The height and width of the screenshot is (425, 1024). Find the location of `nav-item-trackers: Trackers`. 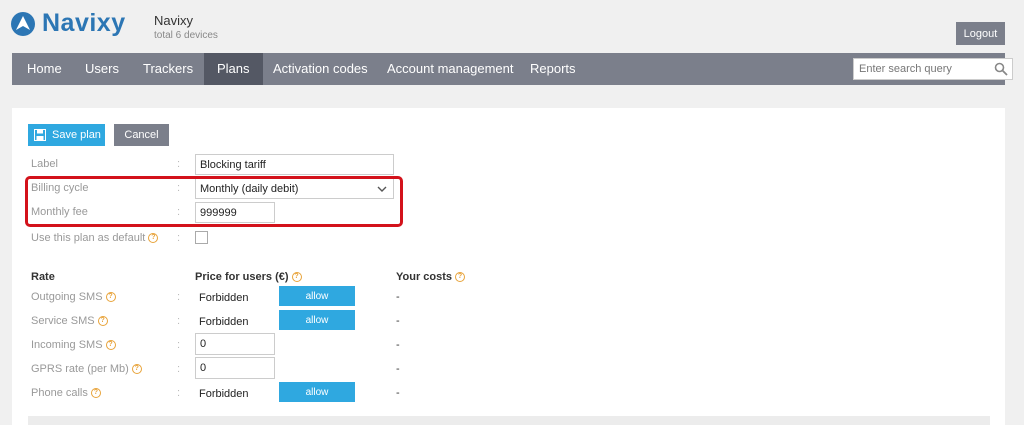

nav-item-trackers: Trackers is located at coordinates (168, 69).